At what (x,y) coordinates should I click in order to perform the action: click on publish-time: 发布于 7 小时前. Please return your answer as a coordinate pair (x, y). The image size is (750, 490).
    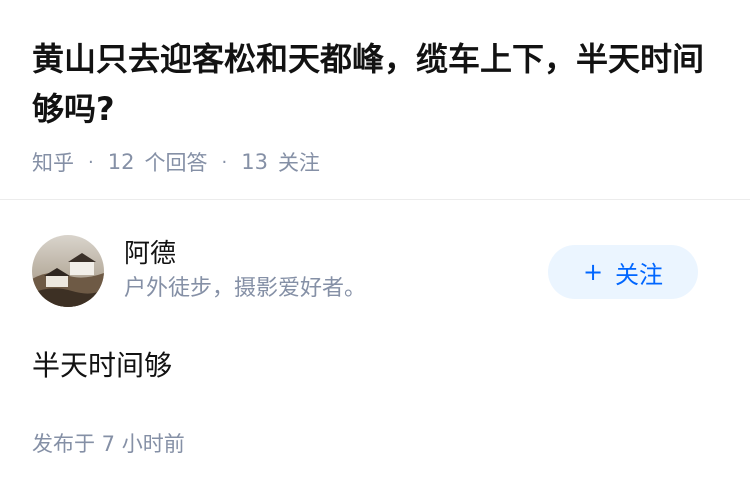
    Looking at the image, I should click on (108, 444).